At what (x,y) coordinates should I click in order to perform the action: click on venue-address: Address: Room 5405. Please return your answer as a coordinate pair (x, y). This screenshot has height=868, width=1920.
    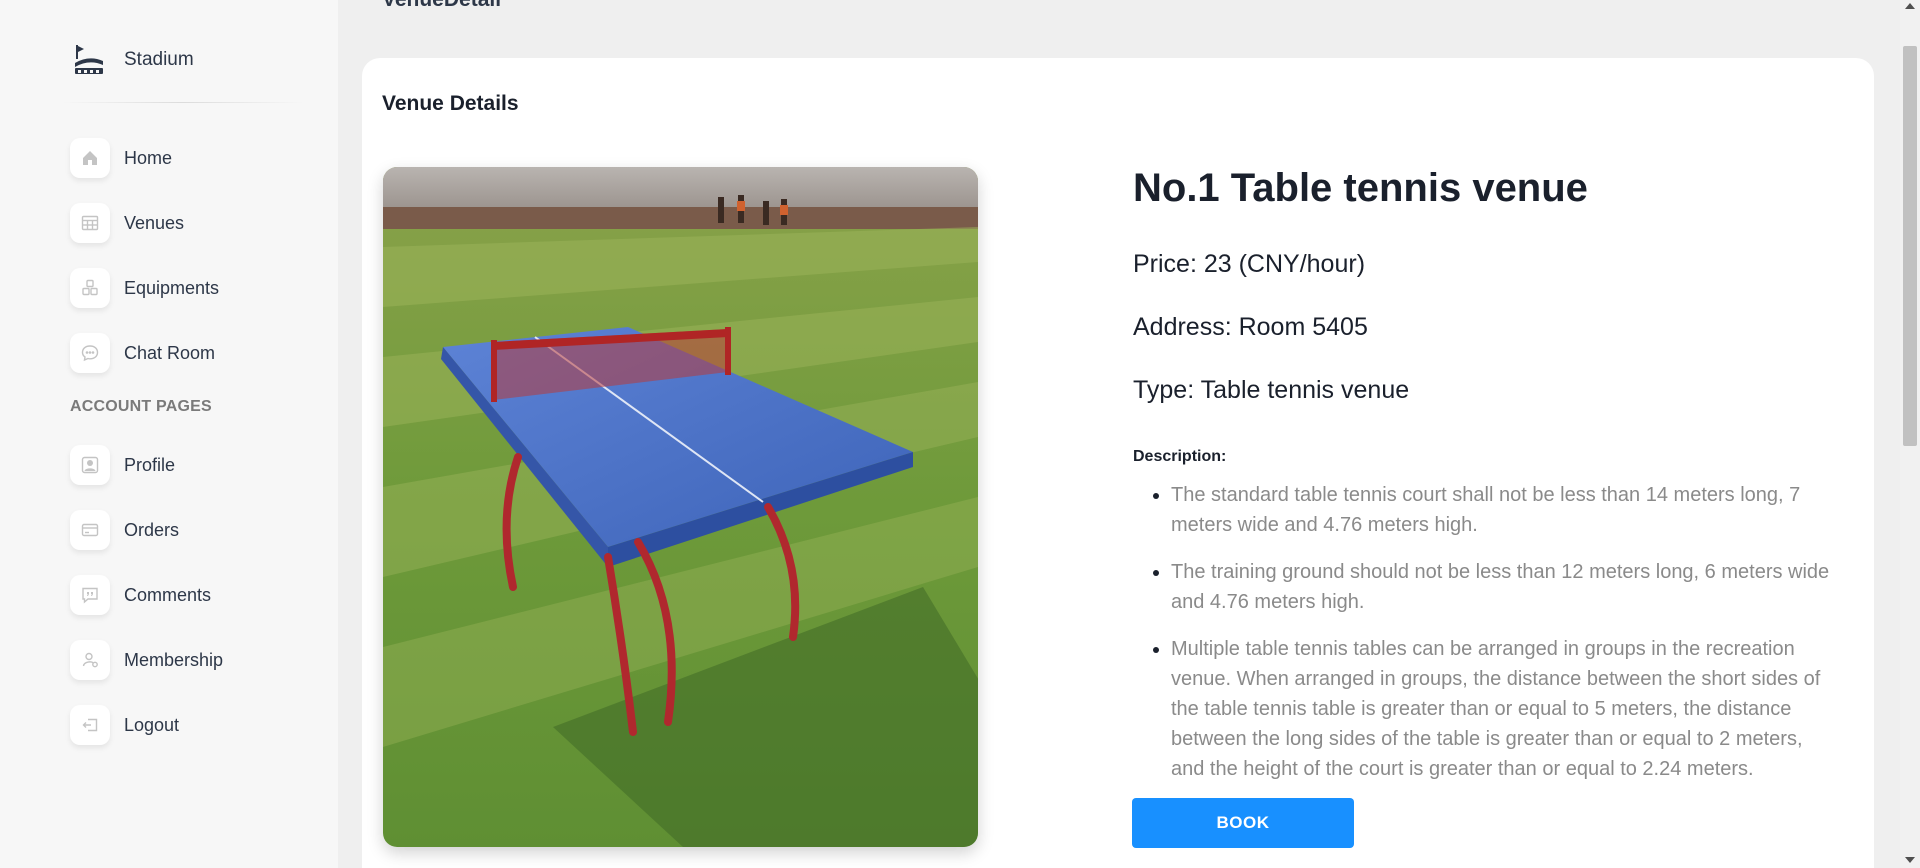
    Looking at the image, I should click on (1250, 327).